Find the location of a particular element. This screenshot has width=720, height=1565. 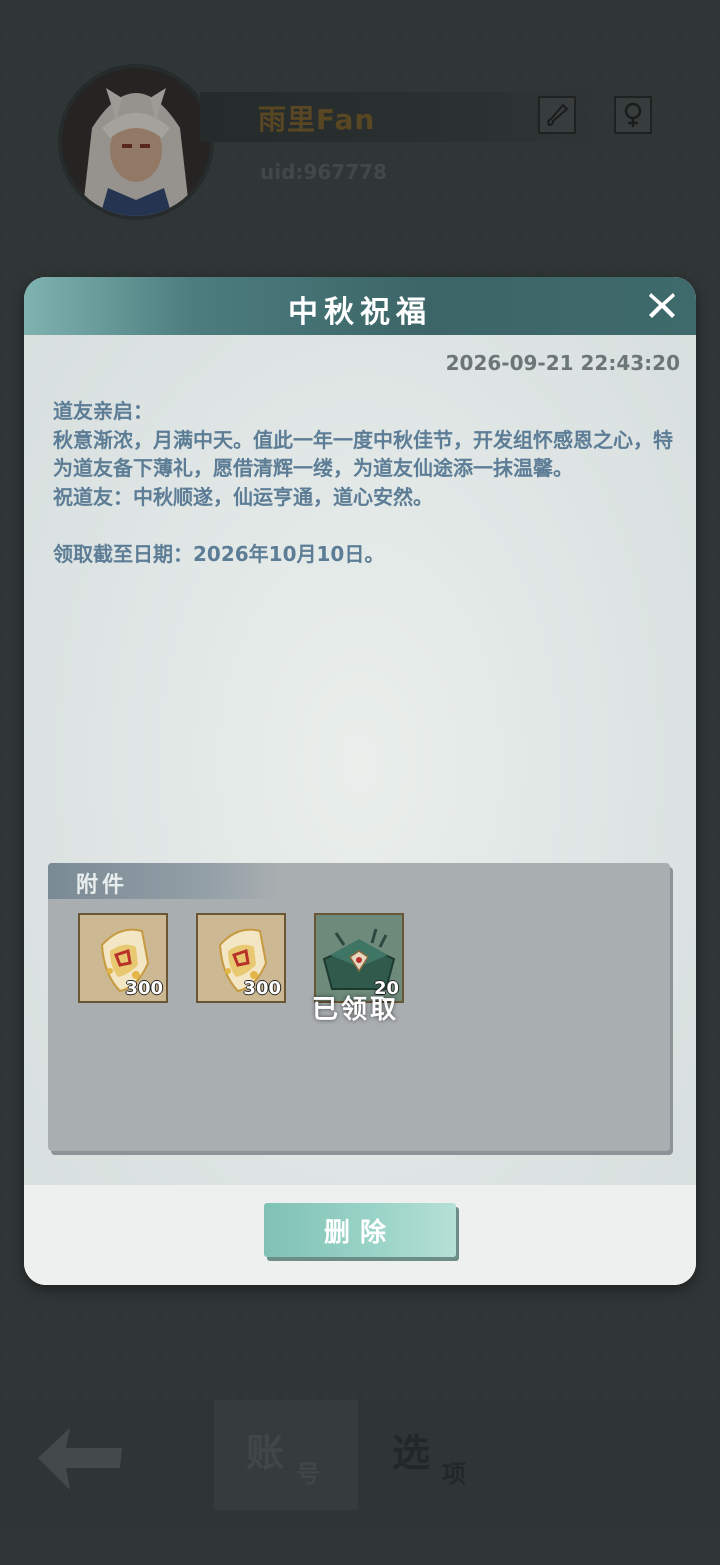

dialog-title: 中秋祝福 is located at coordinates (360, 312).